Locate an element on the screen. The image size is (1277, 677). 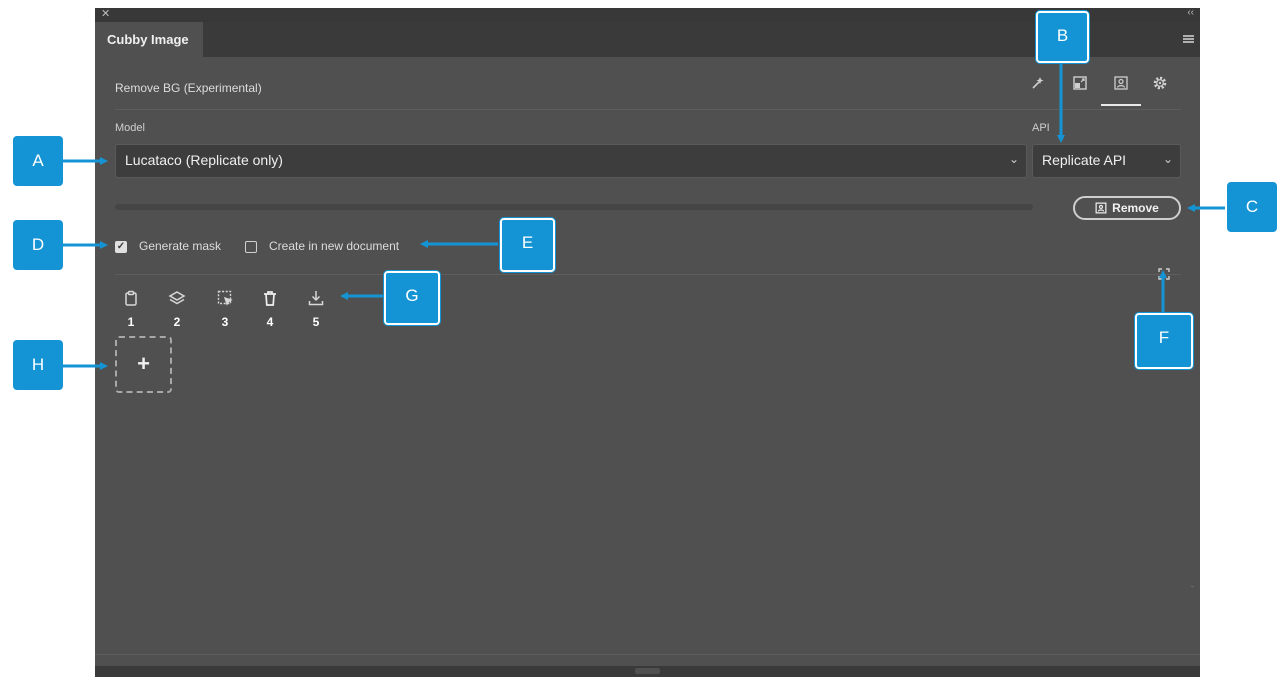
download-icon is located at coordinates (316, 298).